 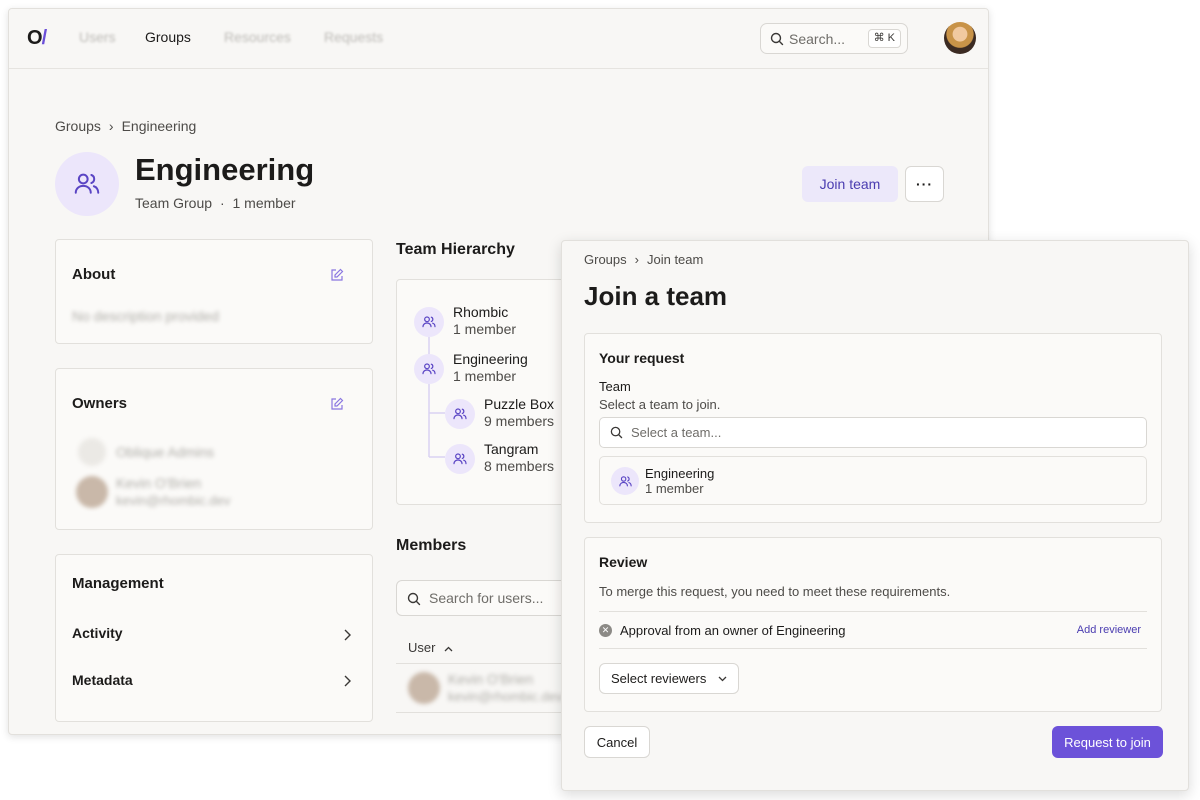 I want to click on cancel-button: Cancel, so click(x=617, y=742).